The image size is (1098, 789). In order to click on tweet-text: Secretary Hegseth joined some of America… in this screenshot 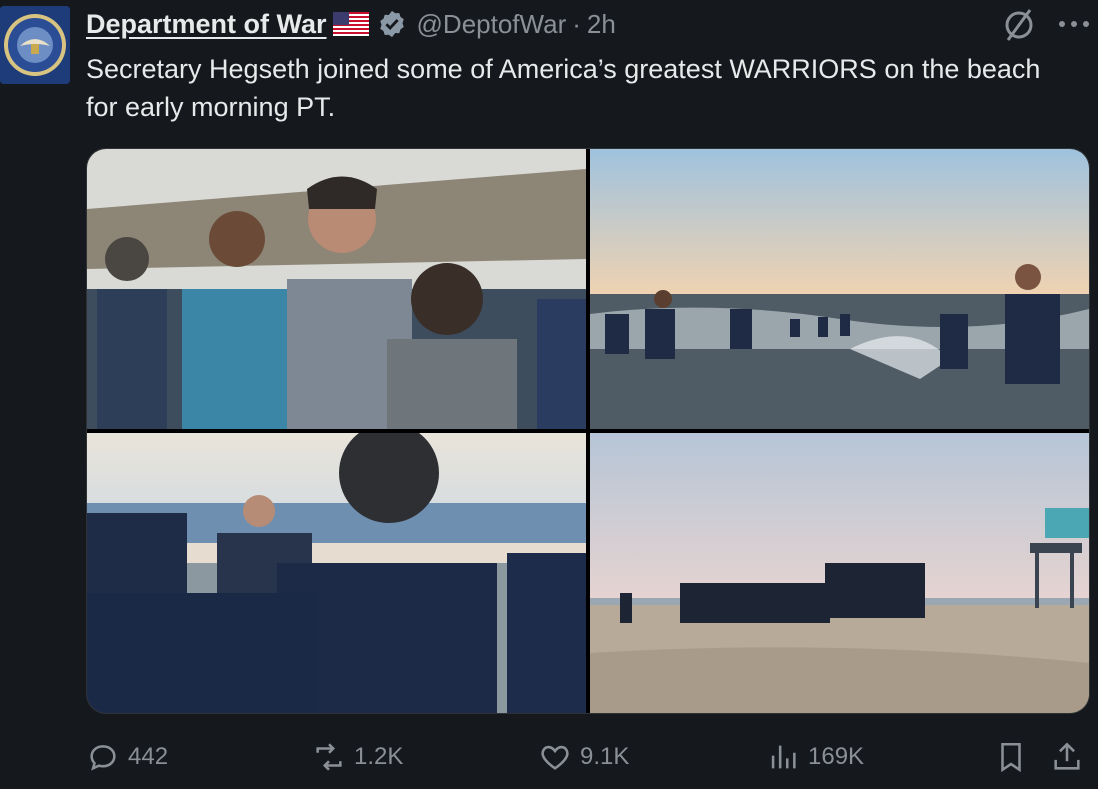, I will do `click(563, 88)`.